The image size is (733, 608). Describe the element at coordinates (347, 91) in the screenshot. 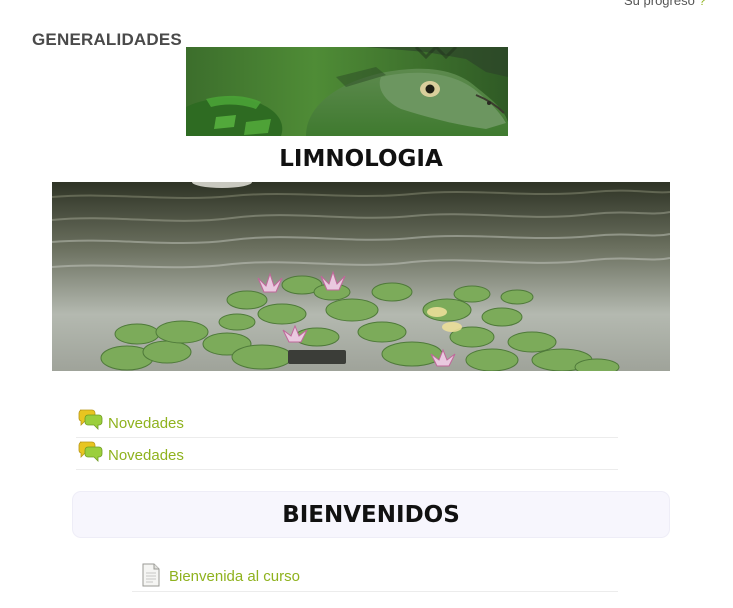

I see `iguana-image` at that location.